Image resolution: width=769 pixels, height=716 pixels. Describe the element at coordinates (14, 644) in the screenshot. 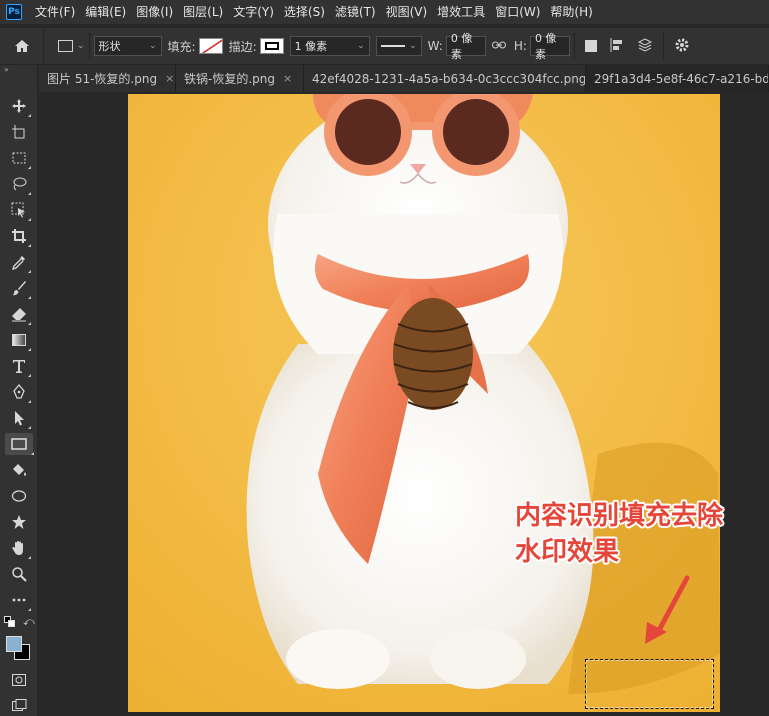

I see `foreground-color-swatch` at that location.